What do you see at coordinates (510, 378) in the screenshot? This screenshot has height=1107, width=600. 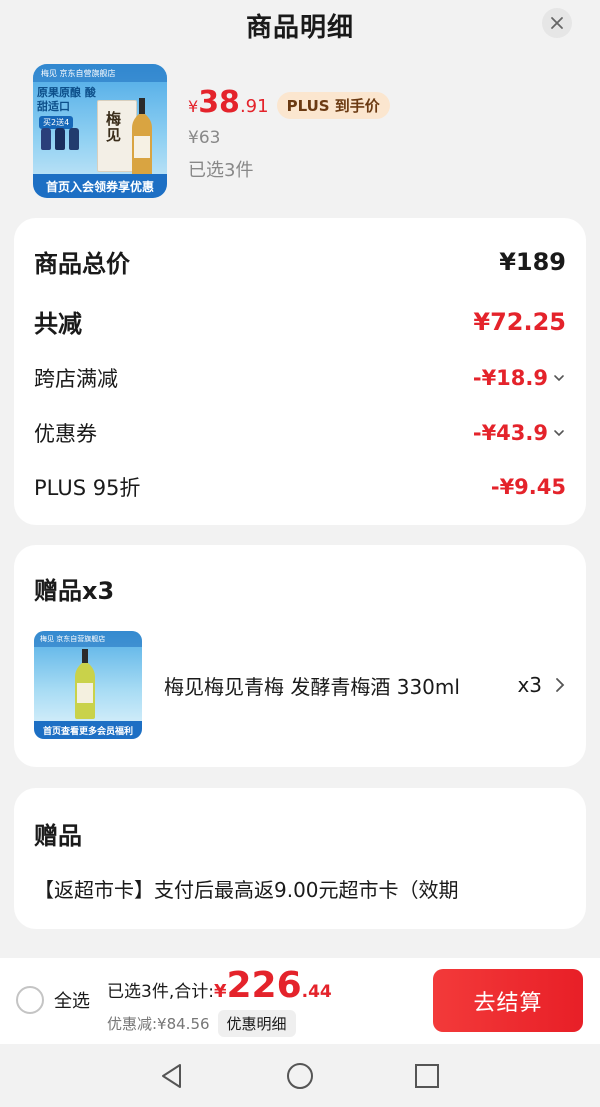 I see `cross-store-discount-value: -¥18.9` at bounding box center [510, 378].